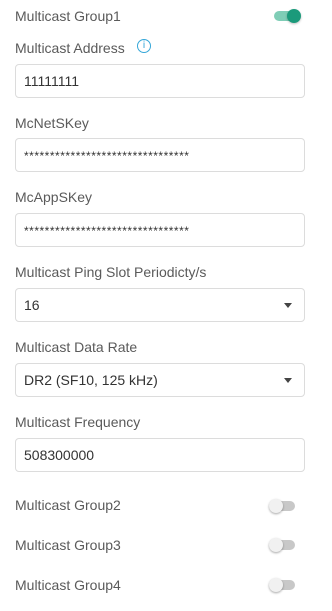  Describe the element at coordinates (52, 81) in the screenshot. I see `multicast-address-value: 11111111` at that location.